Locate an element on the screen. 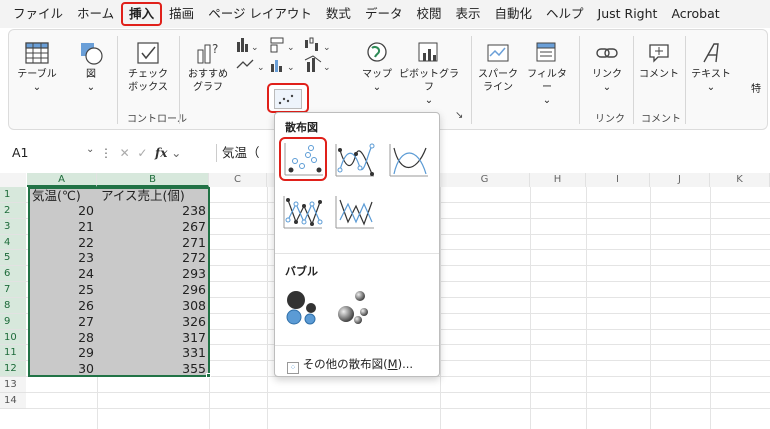  row-header-6: 6 is located at coordinates (13, 274).